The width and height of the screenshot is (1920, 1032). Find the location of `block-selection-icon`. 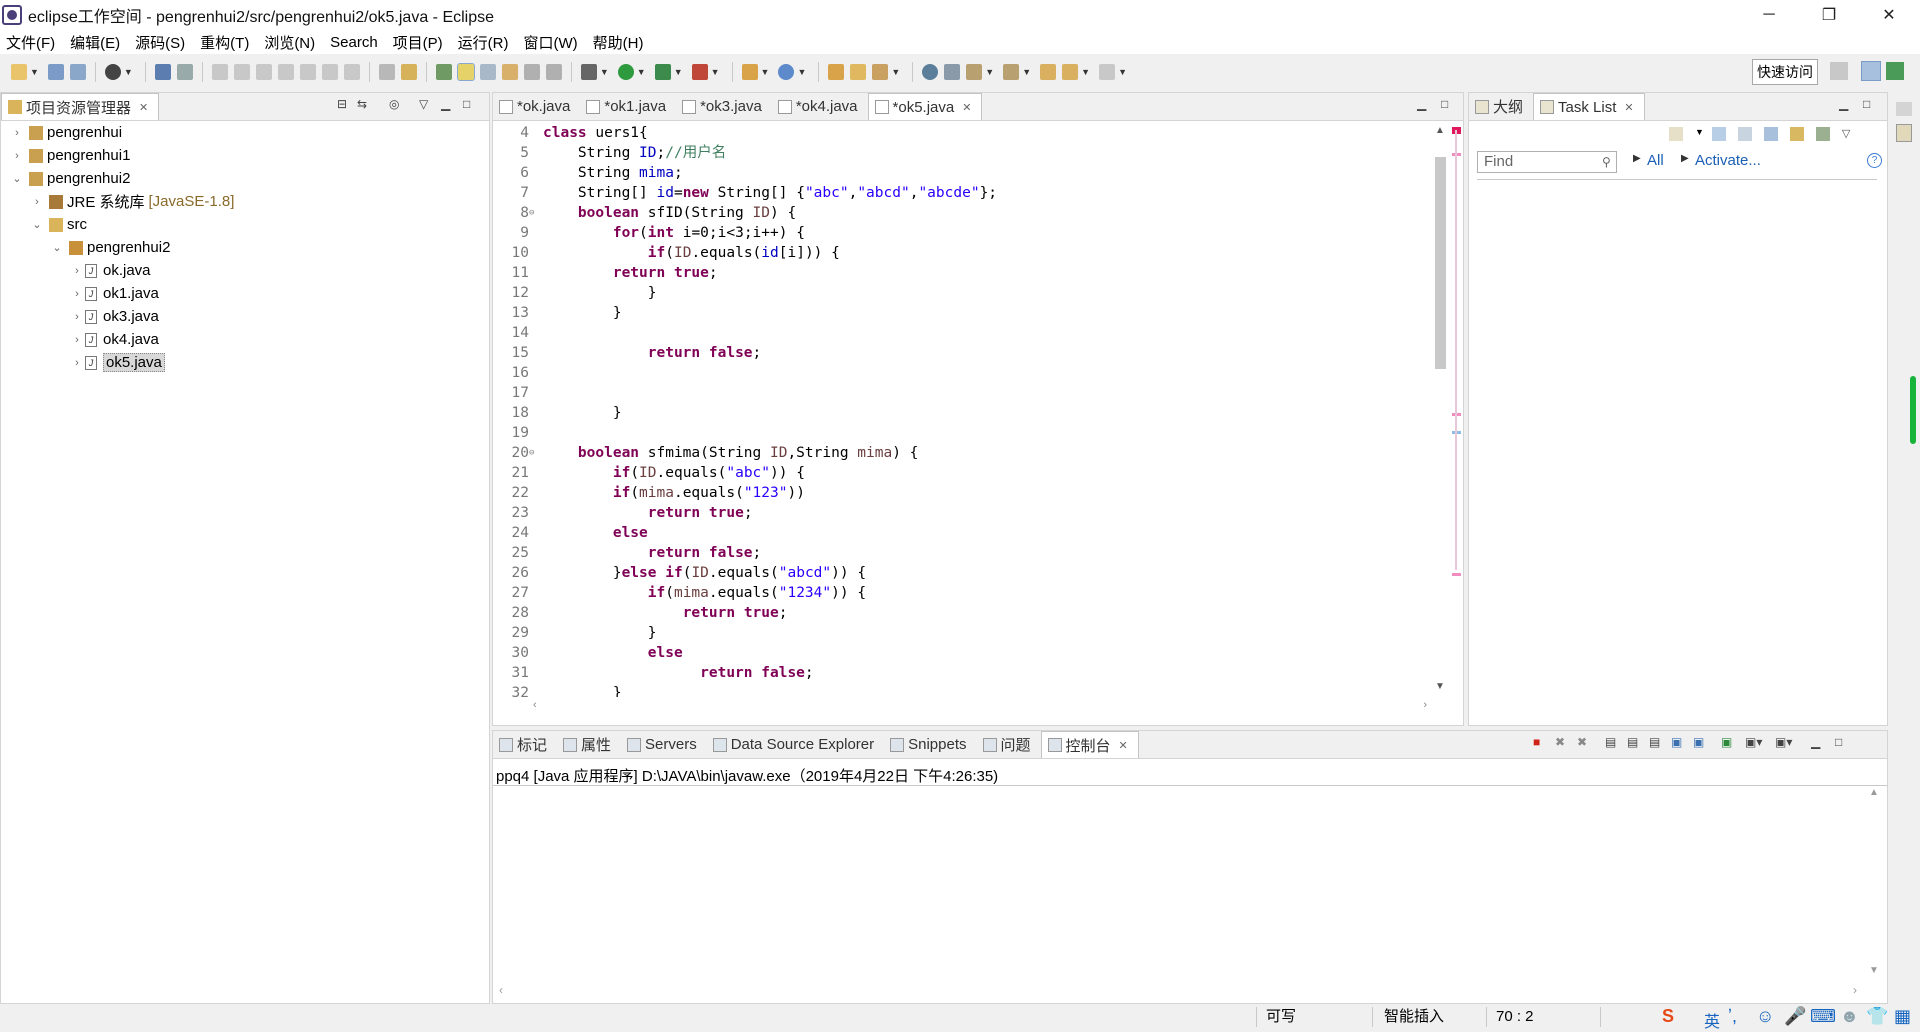

block-selection-icon is located at coordinates (531, 72).